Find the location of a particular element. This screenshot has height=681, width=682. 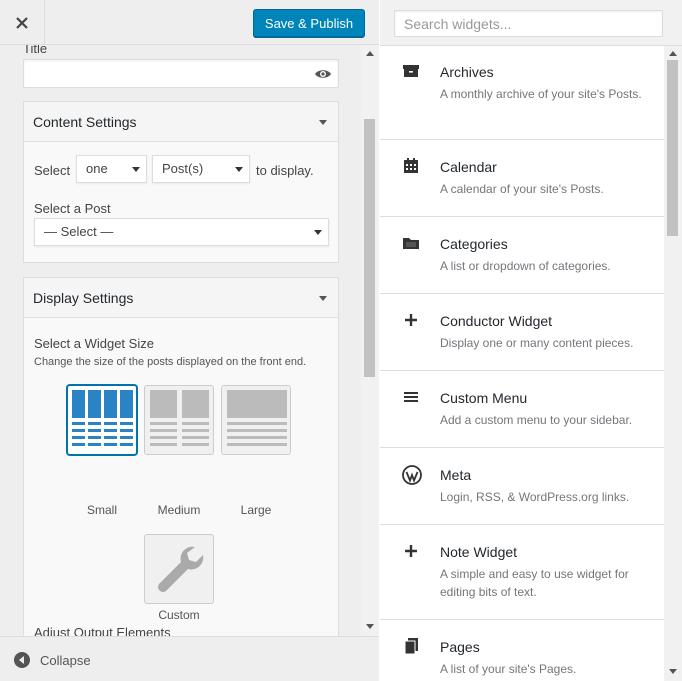

medium-layout-icon is located at coordinates (179, 418).